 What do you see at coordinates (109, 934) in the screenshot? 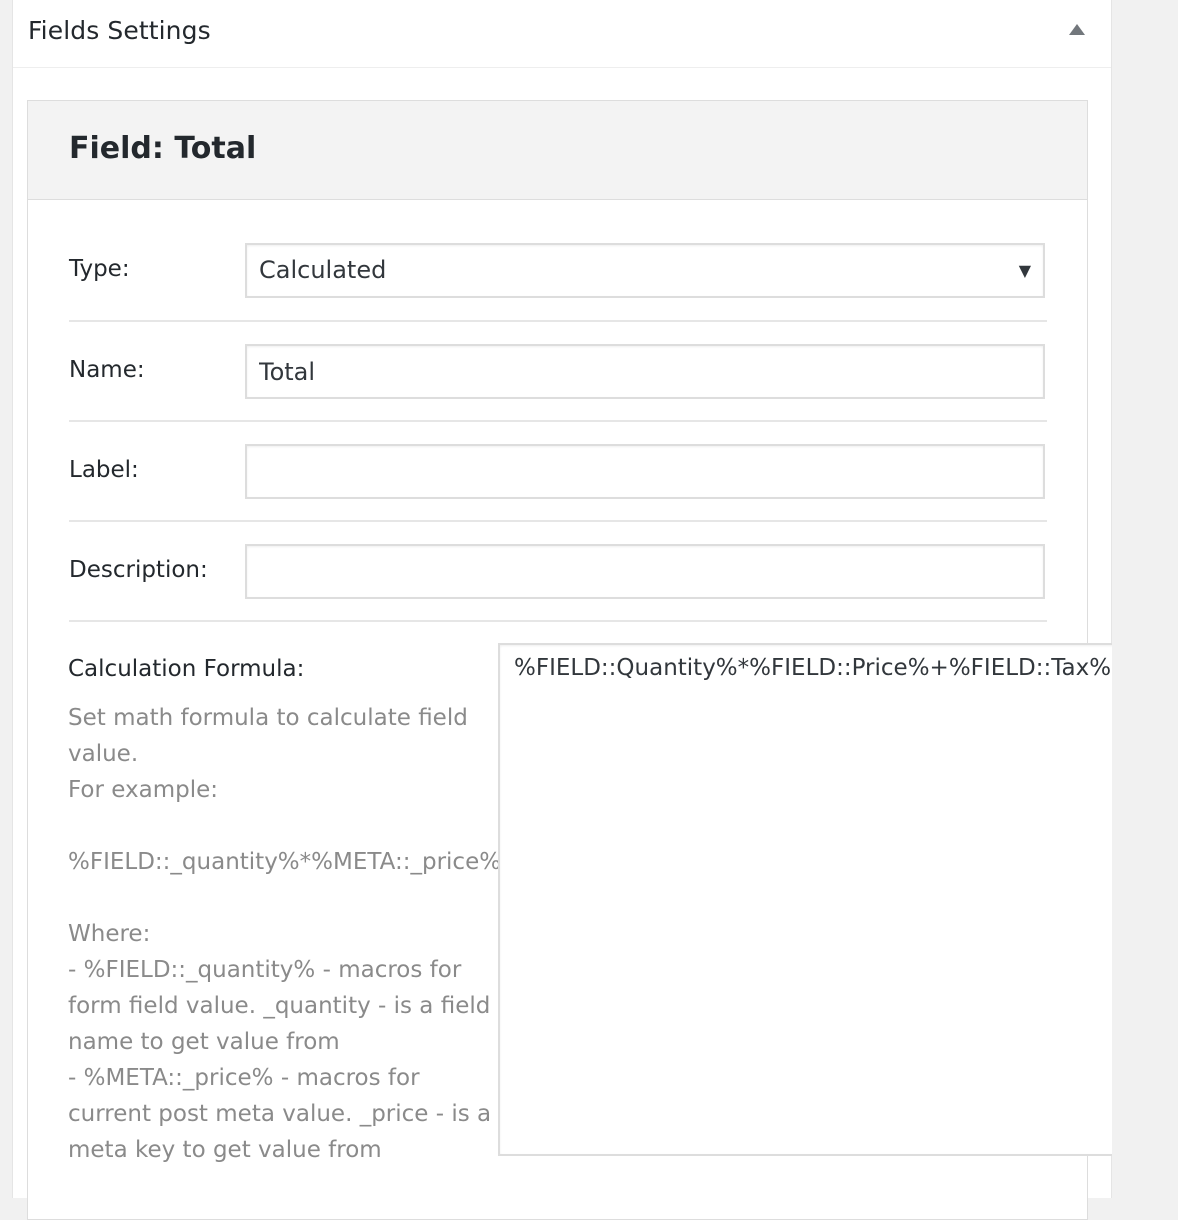
I see `help-text-where: Where:` at bounding box center [109, 934].